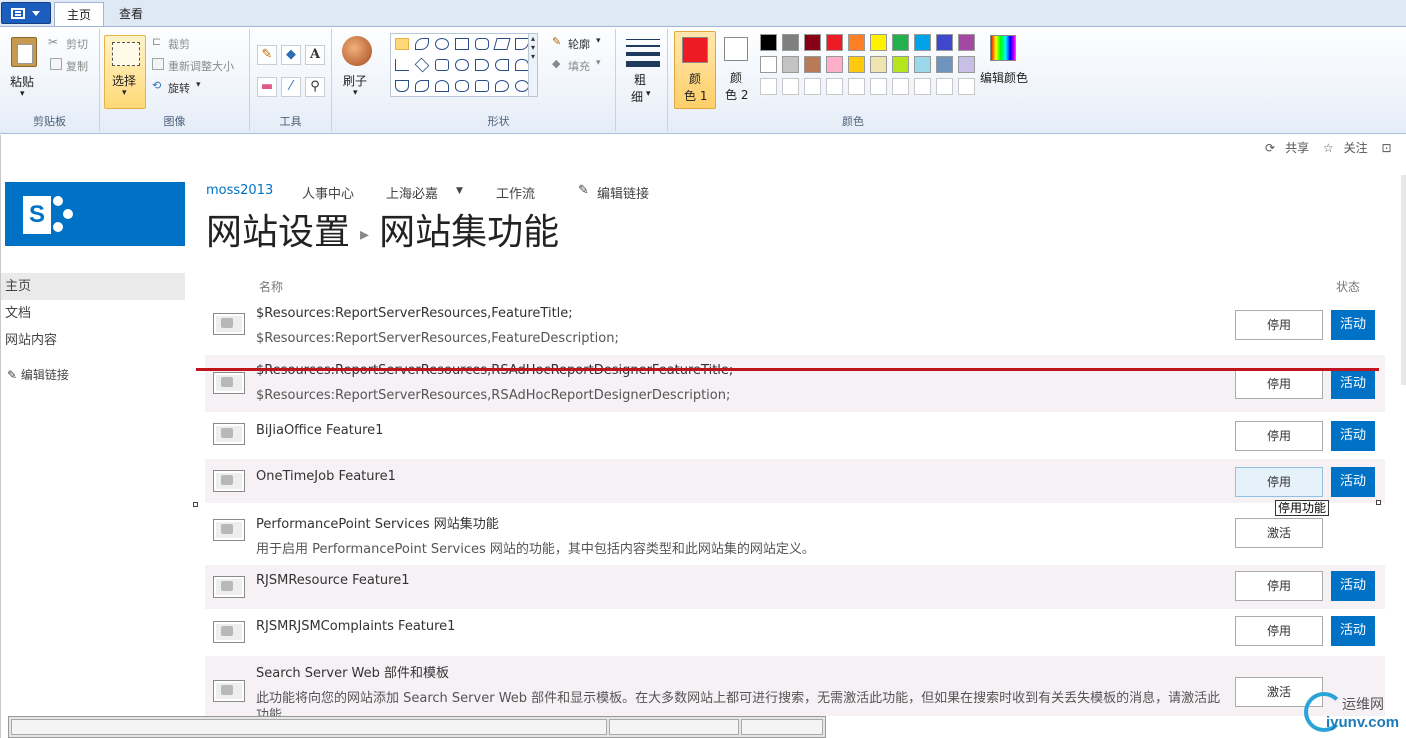 This screenshot has height=738, width=1406. I want to click on oval-callout-shape-icon, so click(502, 86).